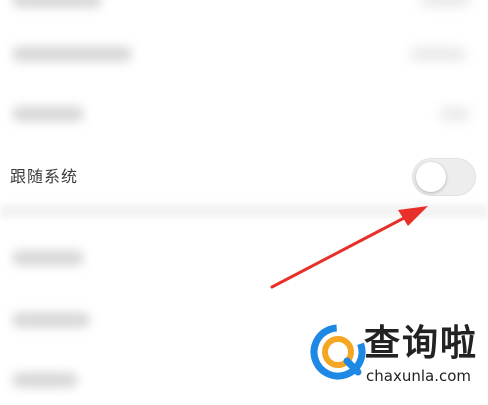 The image size is (488, 405). Describe the element at coordinates (338, 352) in the screenshot. I see `chaxunla-logo-icon` at that location.